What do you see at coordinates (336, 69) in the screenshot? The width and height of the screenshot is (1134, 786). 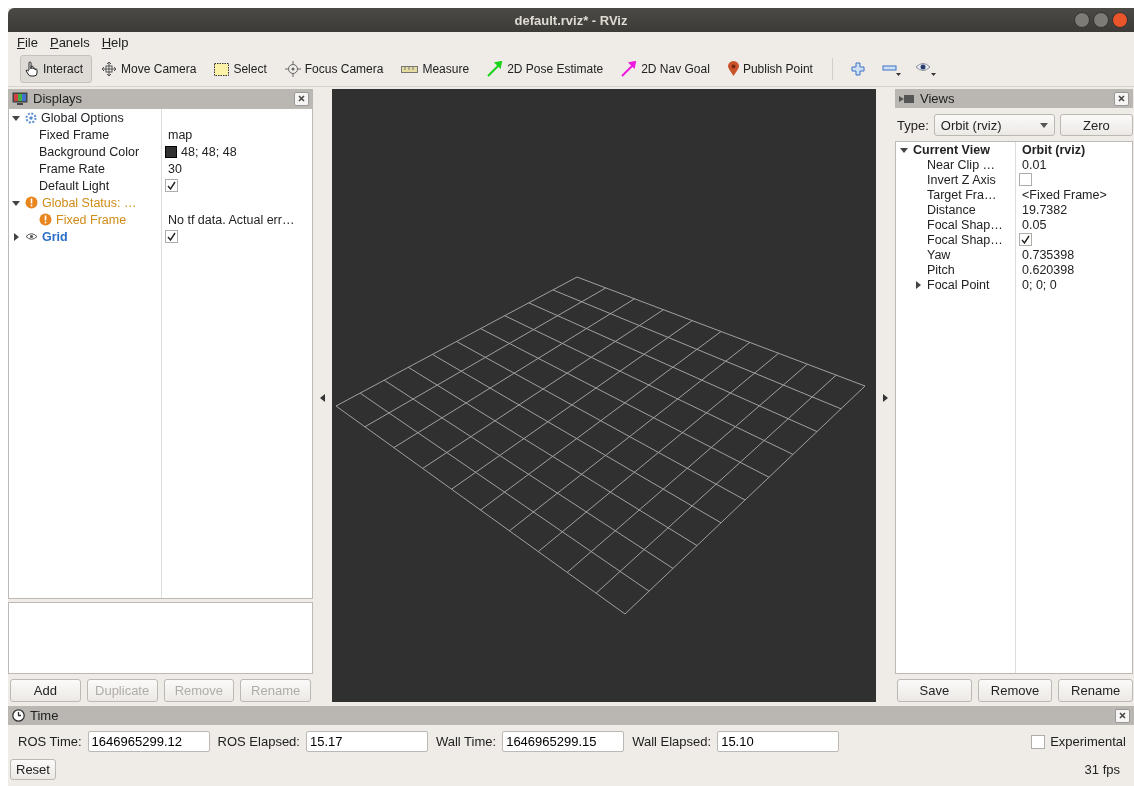 I see `tool-button: Focus Camera` at bounding box center [336, 69].